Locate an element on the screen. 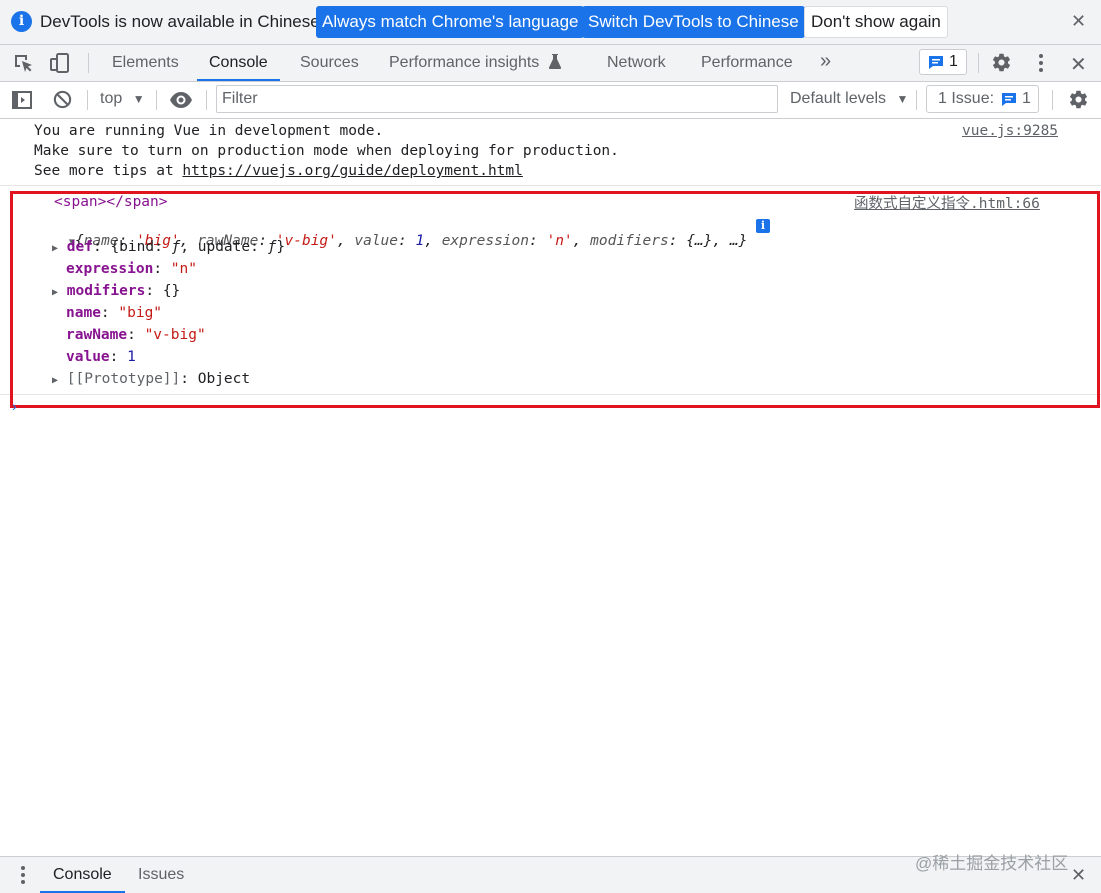  prop-def-row: ▶ def: {bind: ƒ, update: ƒ} is located at coordinates (168, 247).